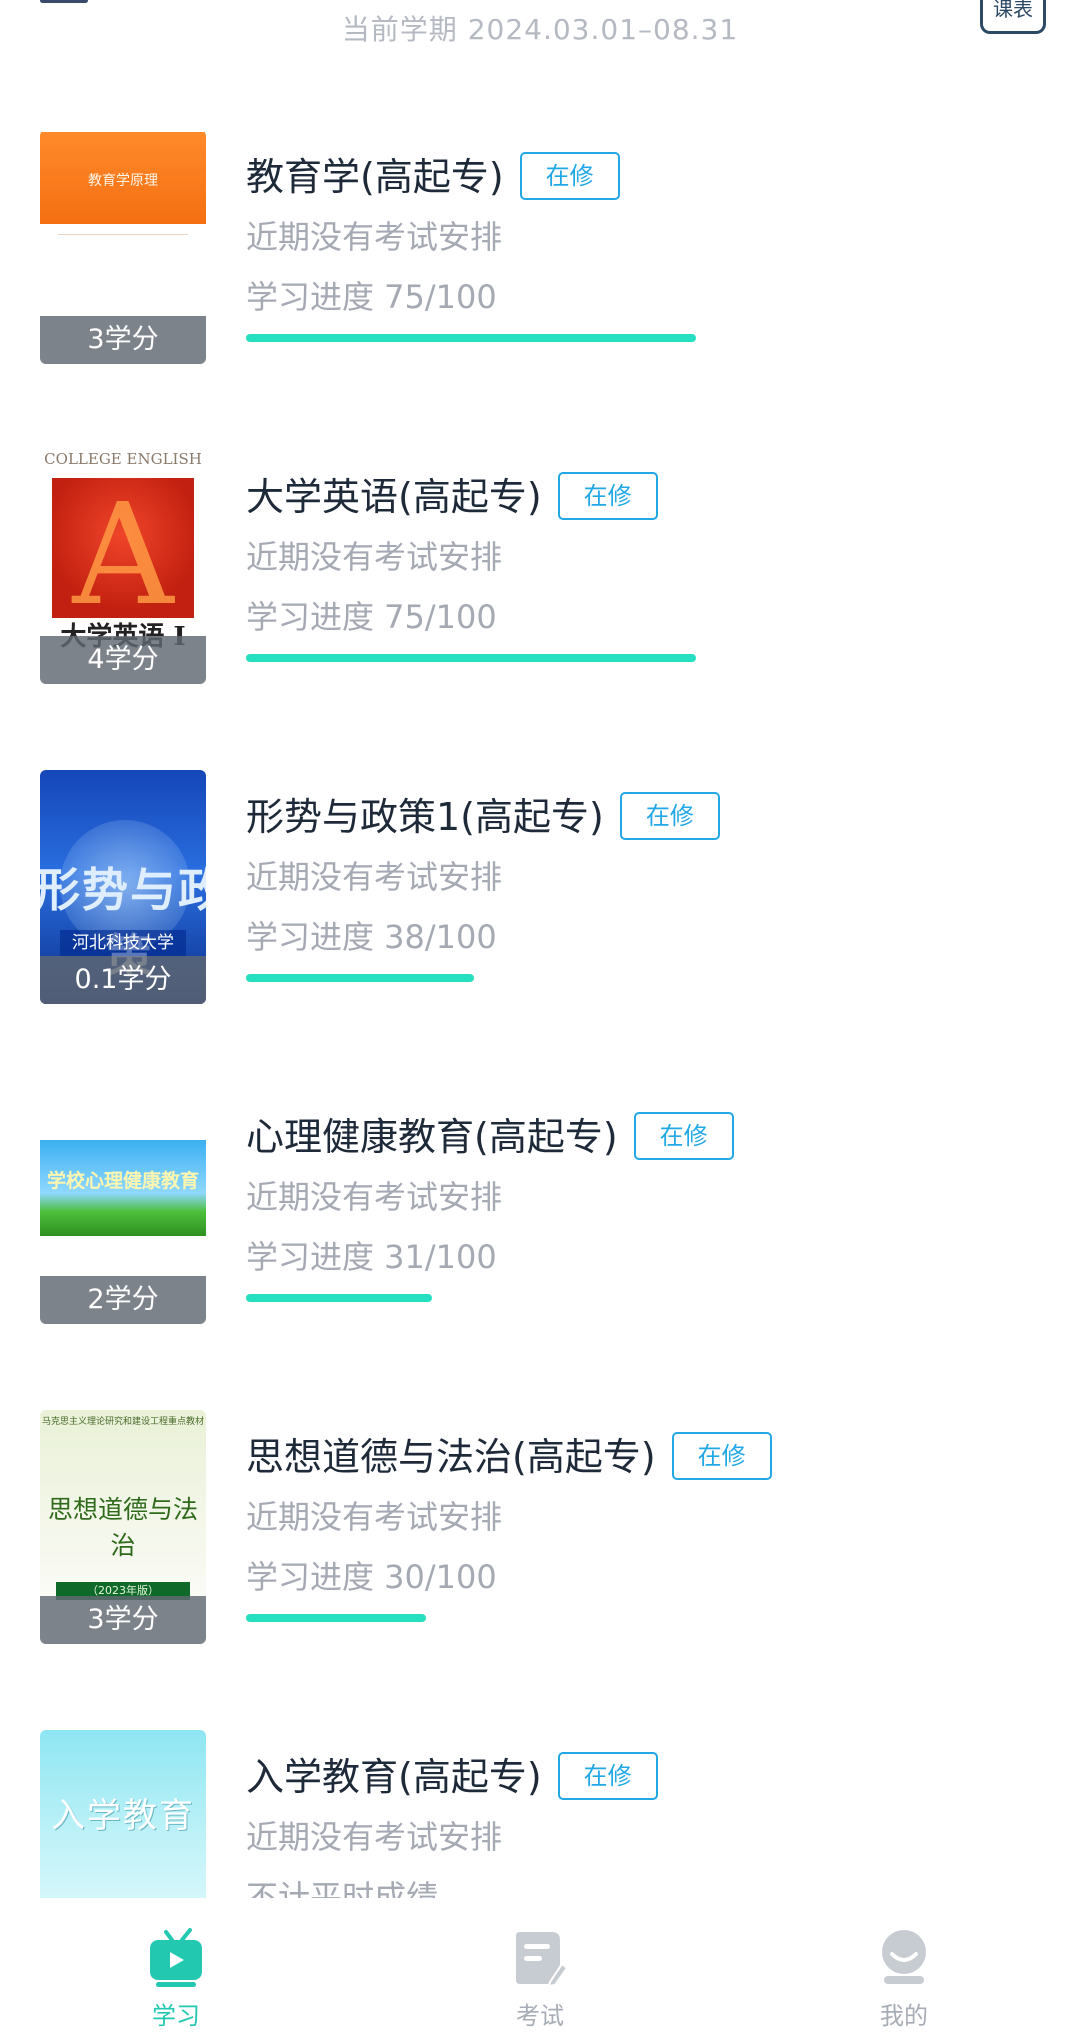 The image size is (1080, 2038). Describe the element at coordinates (123, 1207) in the screenshot. I see `course-cover: 学校心理健康教育 2学分` at that location.